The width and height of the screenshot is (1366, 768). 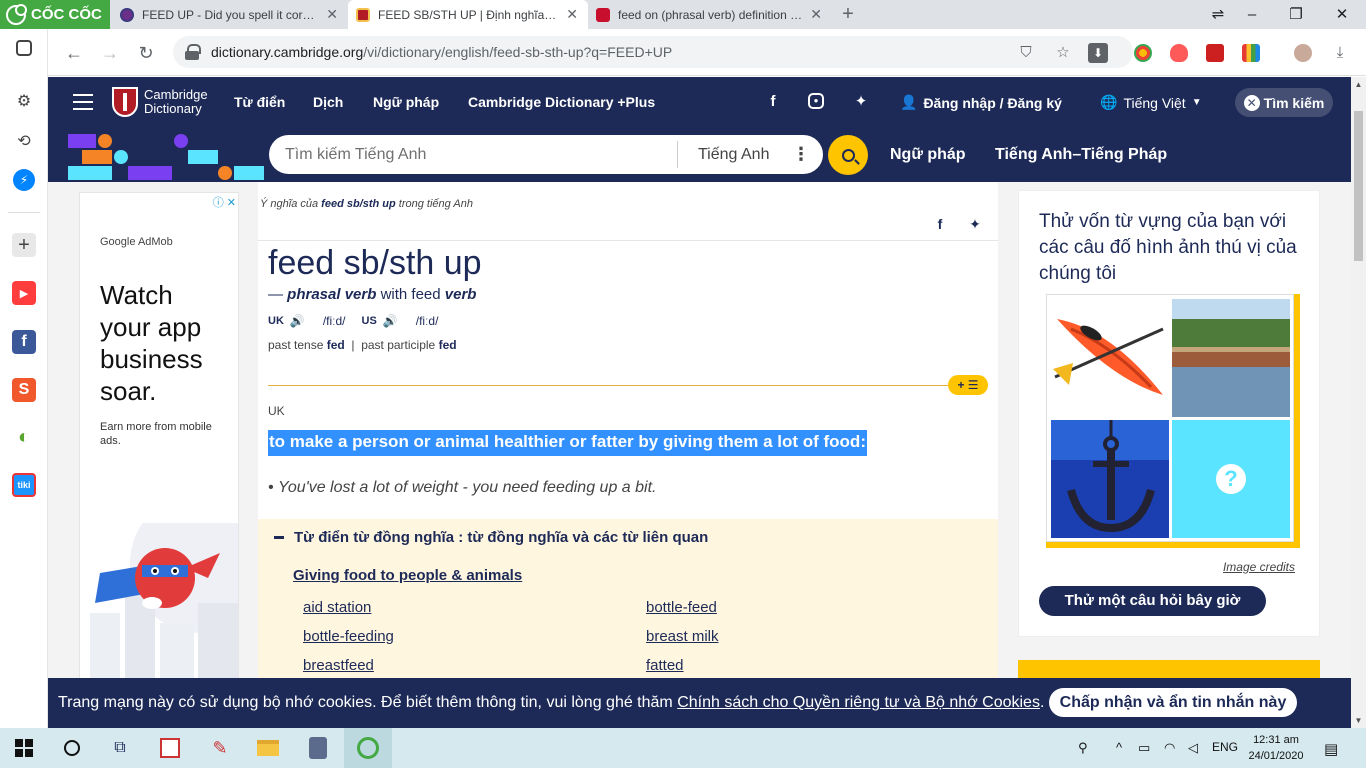 What do you see at coordinates (1251, 53) in the screenshot?
I see `extension-color-icon` at bounding box center [1251, 53].